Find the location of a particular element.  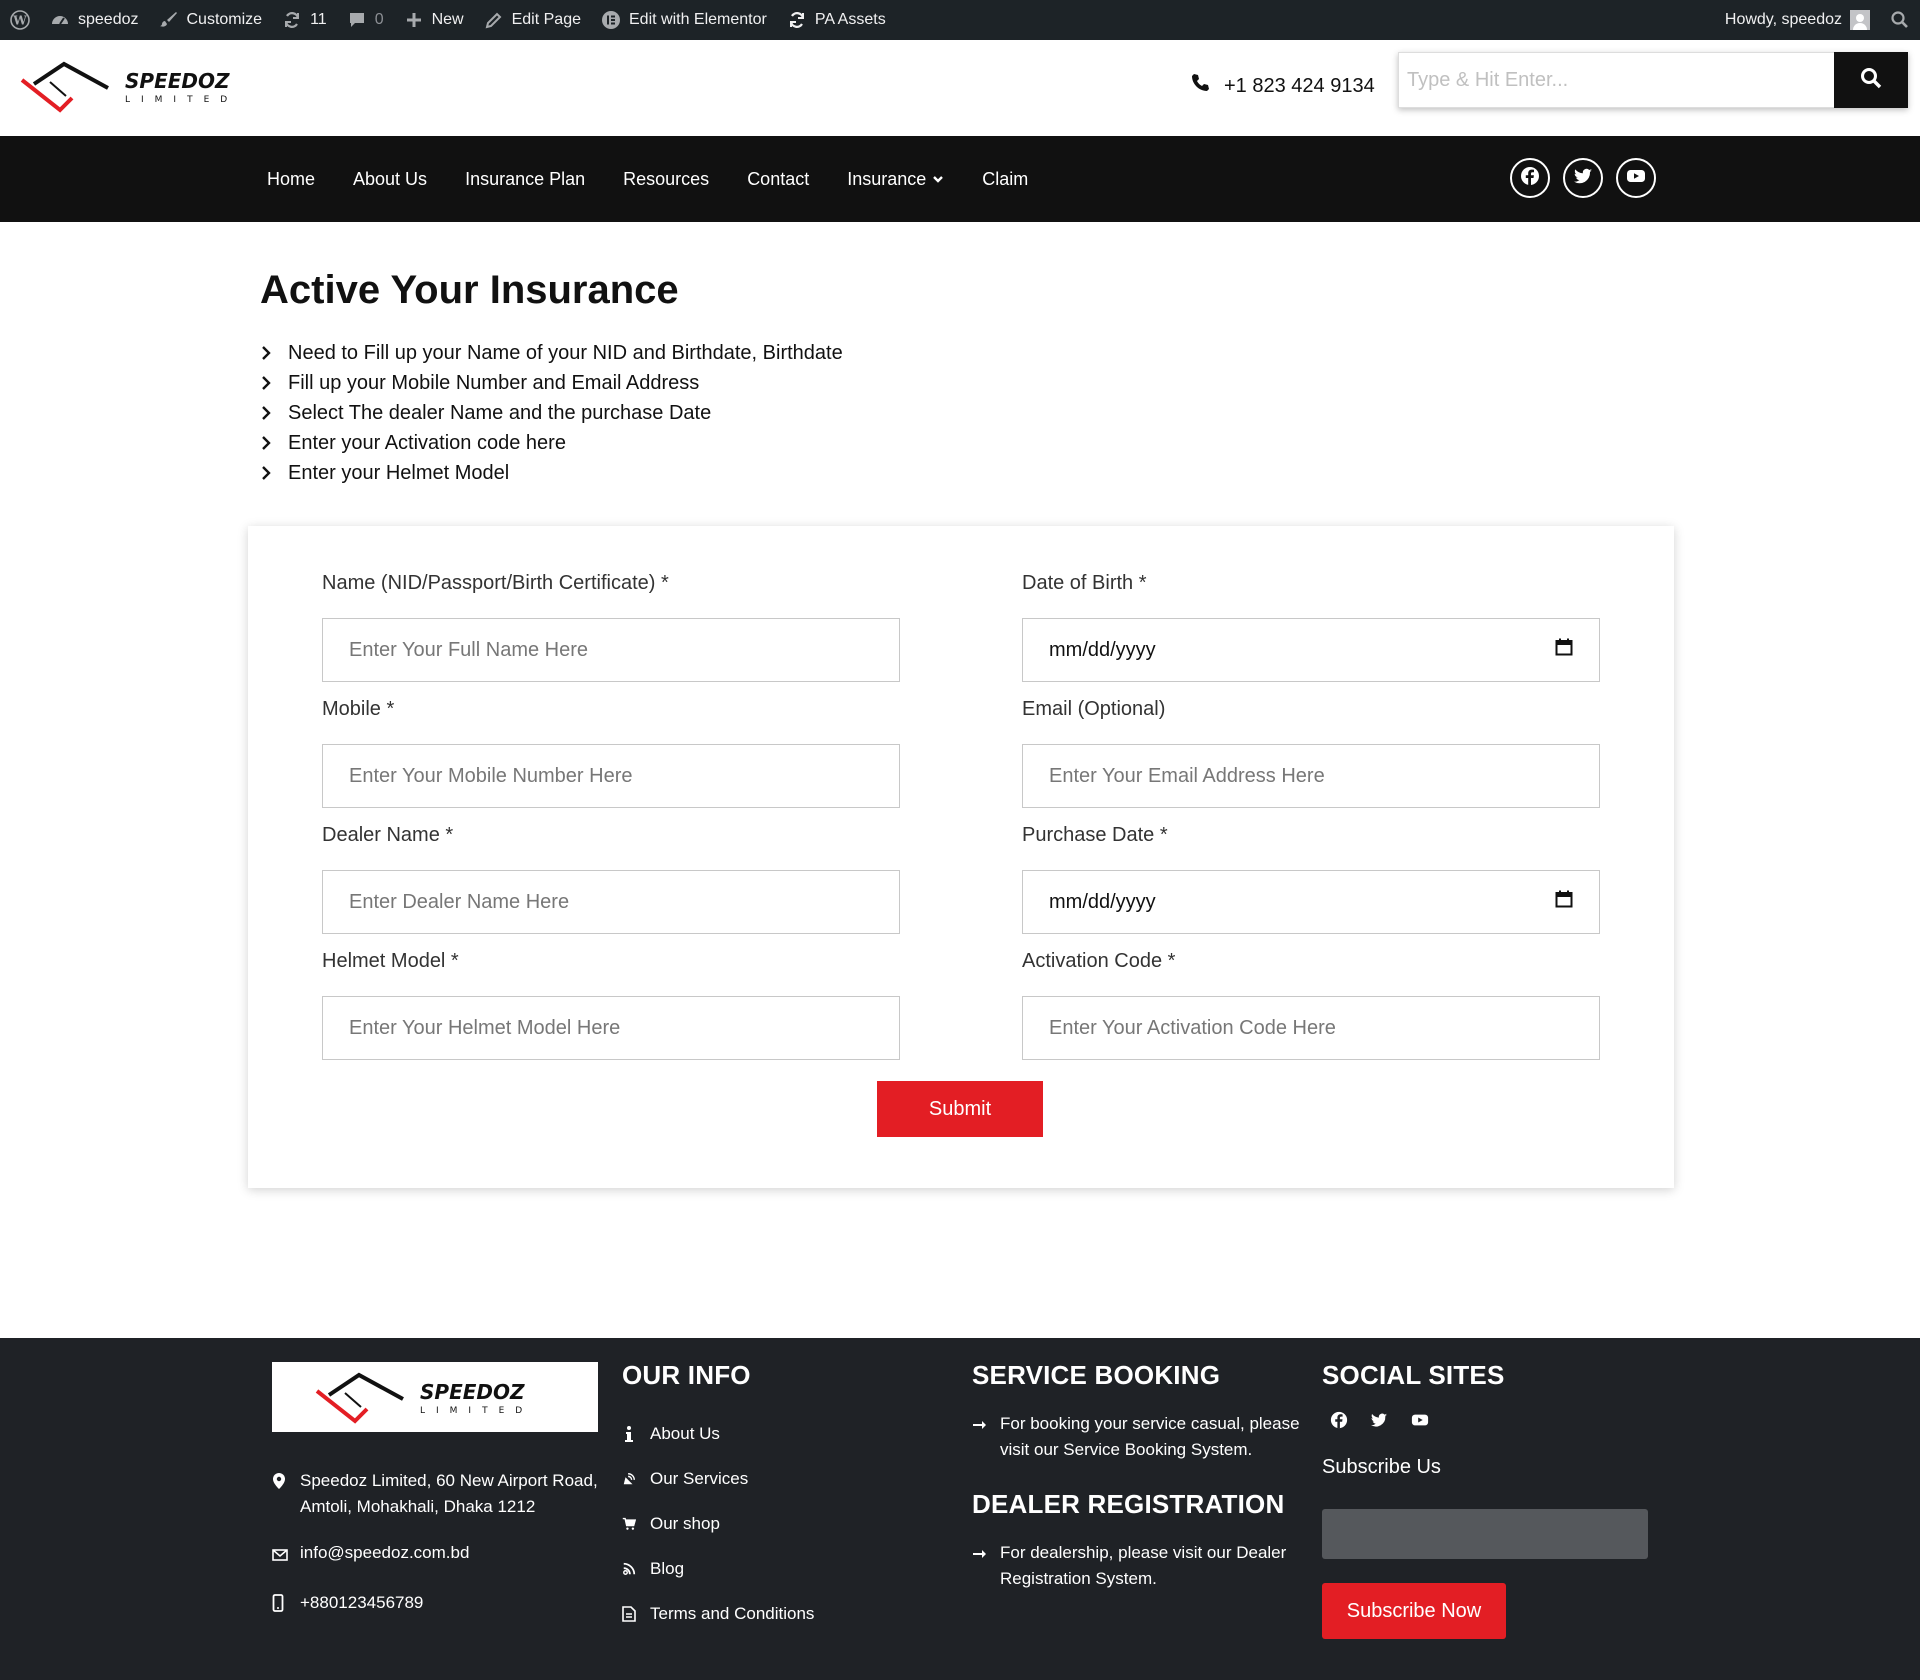

site-logo: SPEEDOZ LIMITED is located at coordinates (140, 86).